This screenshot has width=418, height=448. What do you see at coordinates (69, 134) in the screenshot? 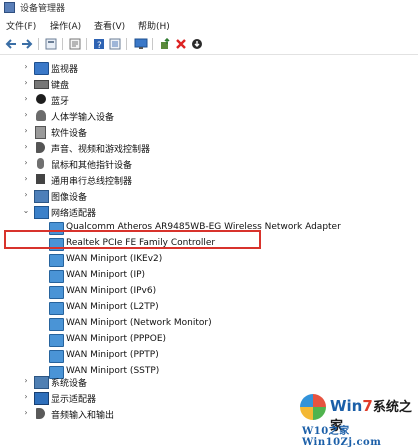
I see `tree-node-label: 软件设备` at bounding box center [69, 134].